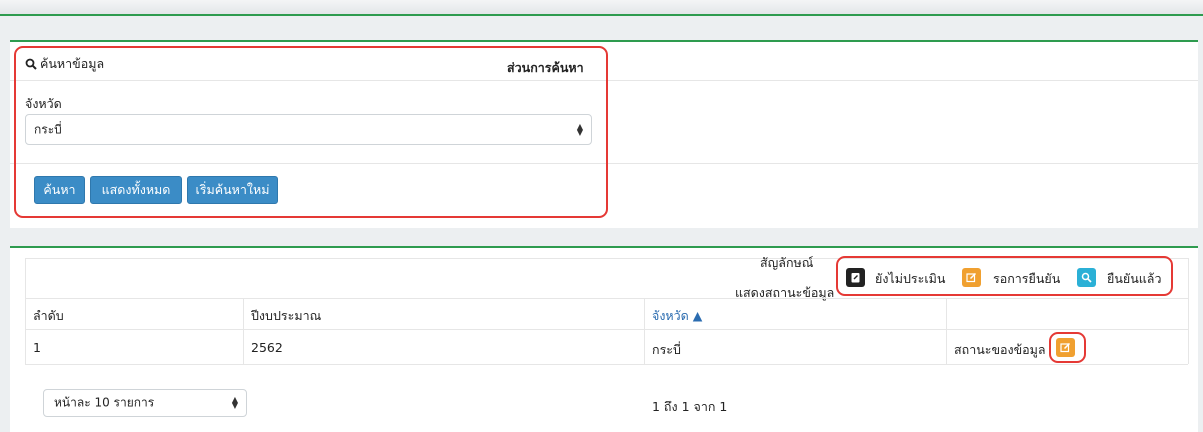  Describe the element at coordinates (1004, 276) in the screenshot. I see `legend-highlight-box` at that location.